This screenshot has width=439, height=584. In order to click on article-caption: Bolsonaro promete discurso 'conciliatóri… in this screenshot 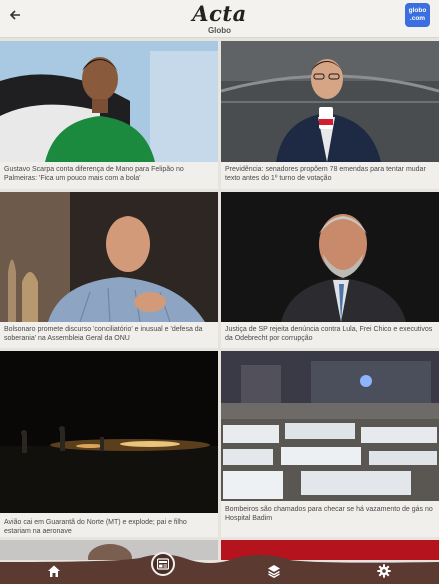, I will do `click(103, 334)`.